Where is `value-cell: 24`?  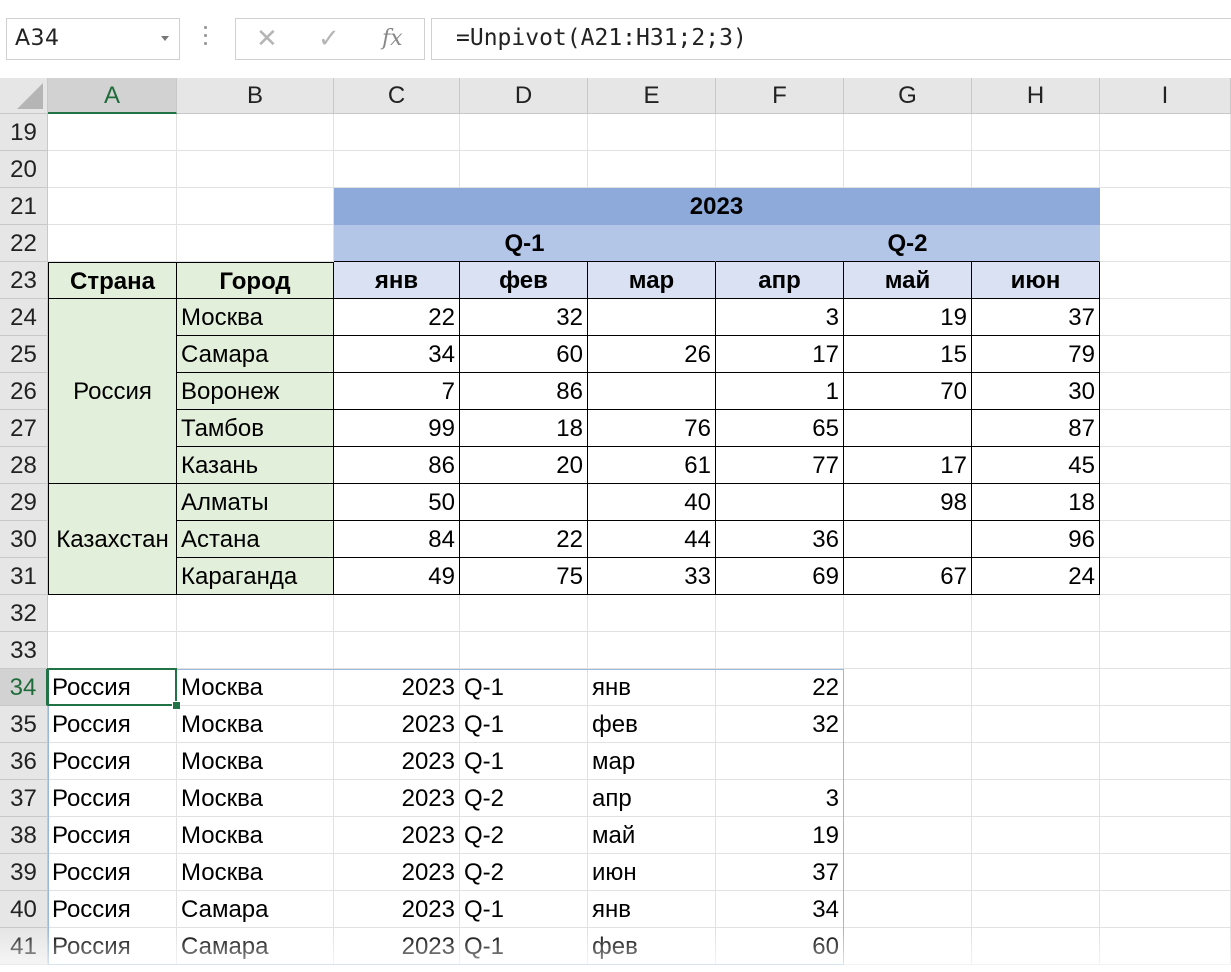
value-cell: 24 is located at coordinates (1036, 576).